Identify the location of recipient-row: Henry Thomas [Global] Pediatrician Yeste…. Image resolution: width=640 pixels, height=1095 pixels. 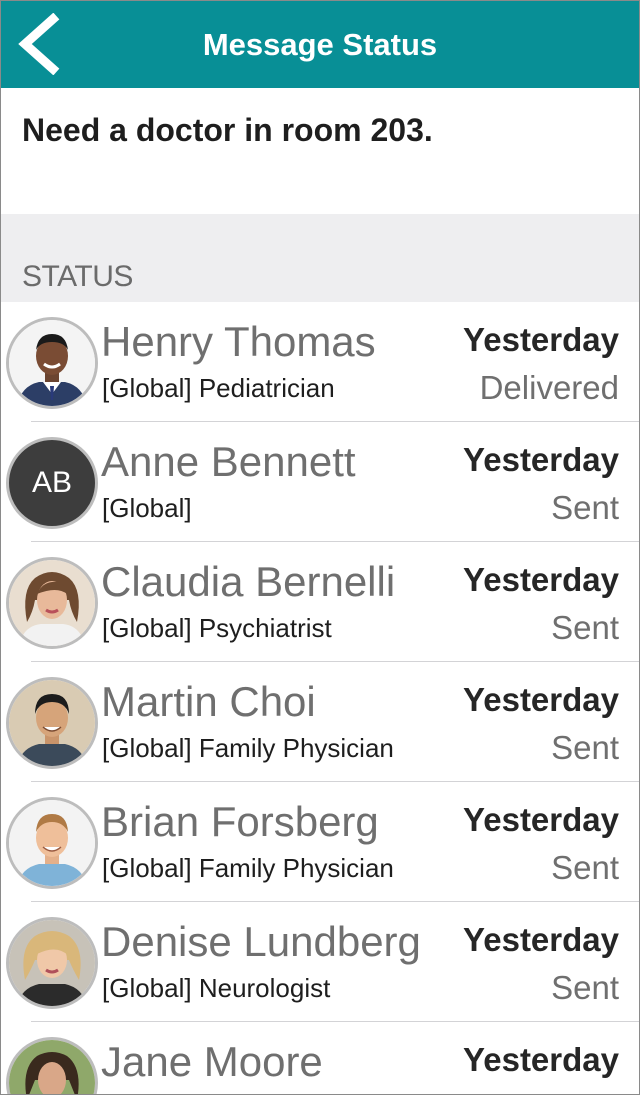
(320, 362).